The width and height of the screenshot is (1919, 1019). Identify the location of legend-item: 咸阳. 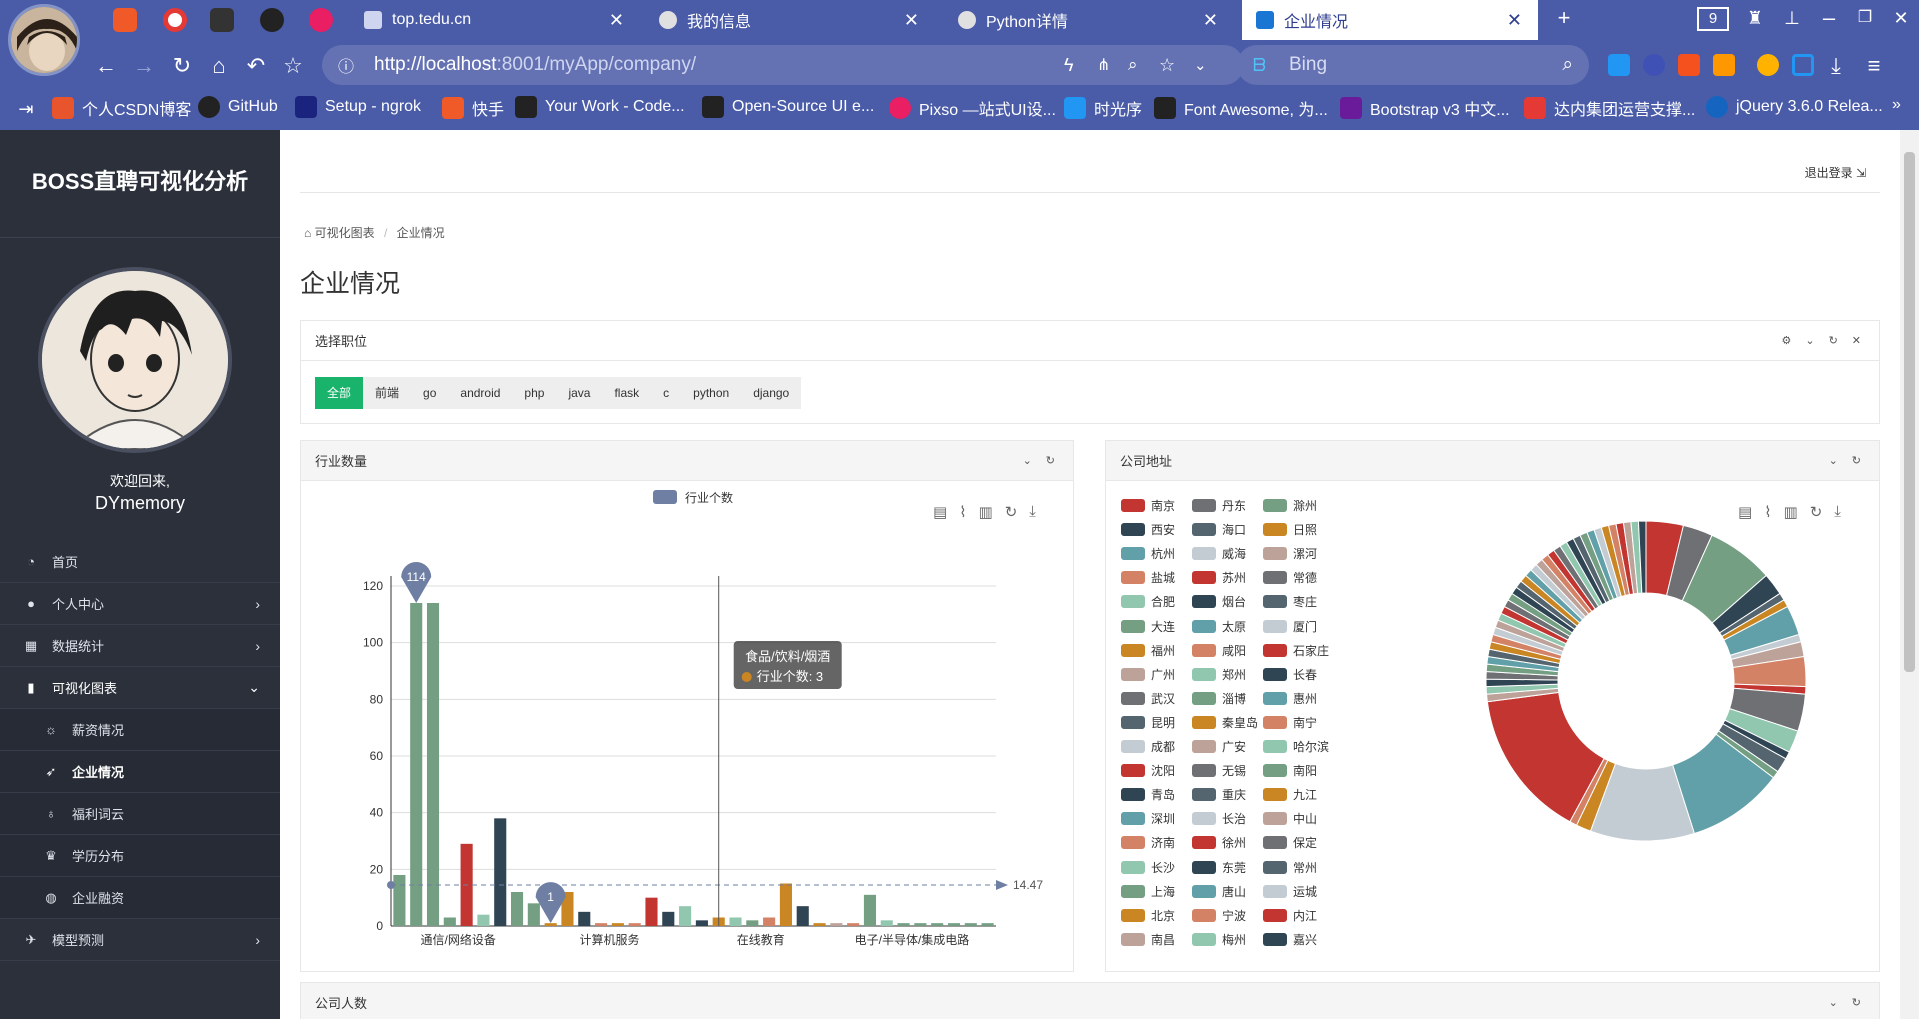
(1219, 650).